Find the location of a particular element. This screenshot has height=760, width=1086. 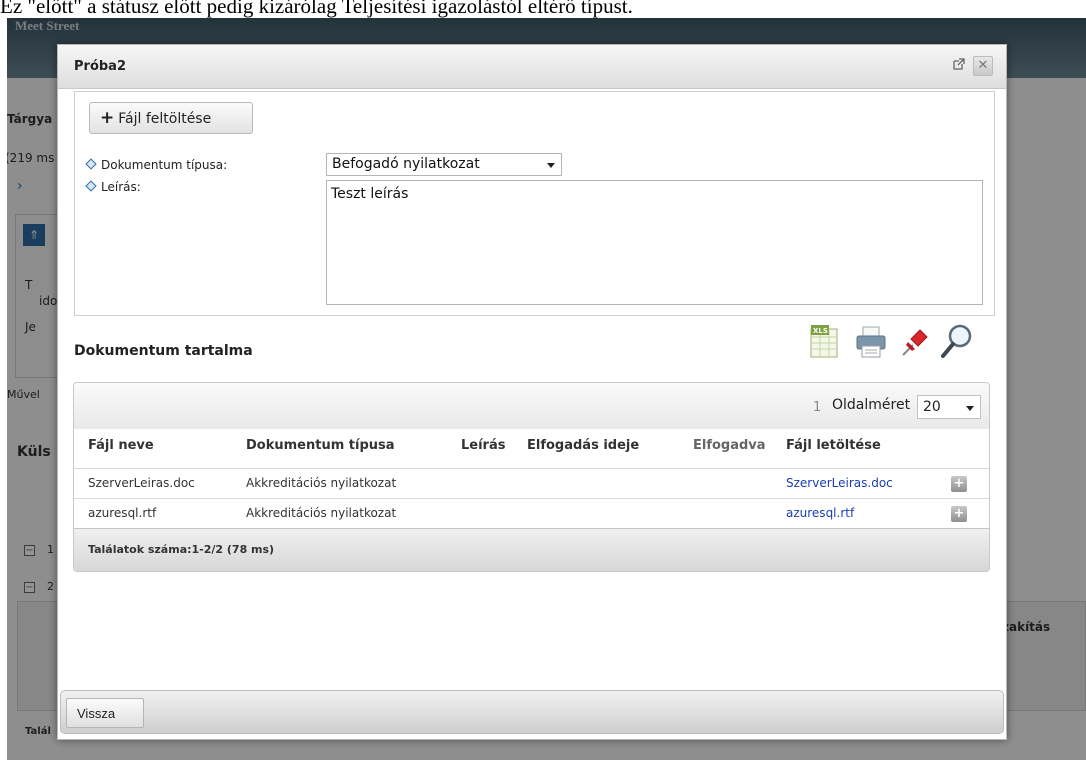

document-type-select: Befogadó nyilatkozat is located at coordinates (444, 164).